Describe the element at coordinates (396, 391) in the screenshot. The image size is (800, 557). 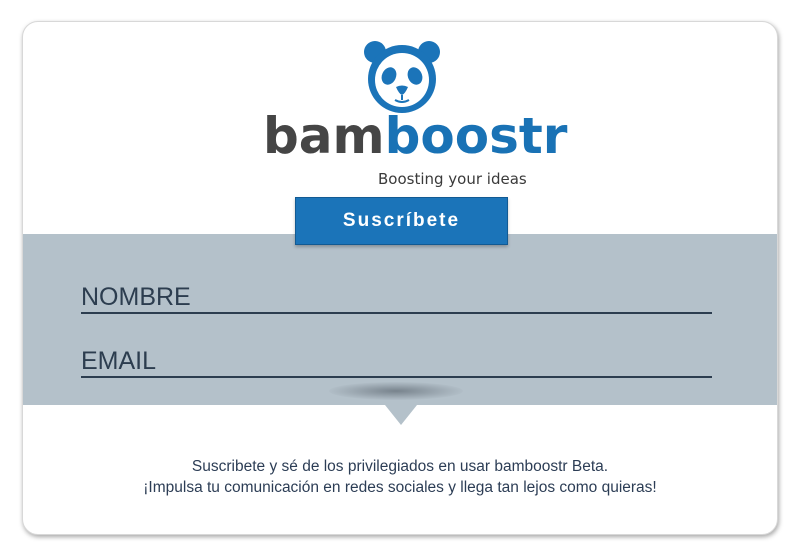
I see `decorative-shadow` at that location.